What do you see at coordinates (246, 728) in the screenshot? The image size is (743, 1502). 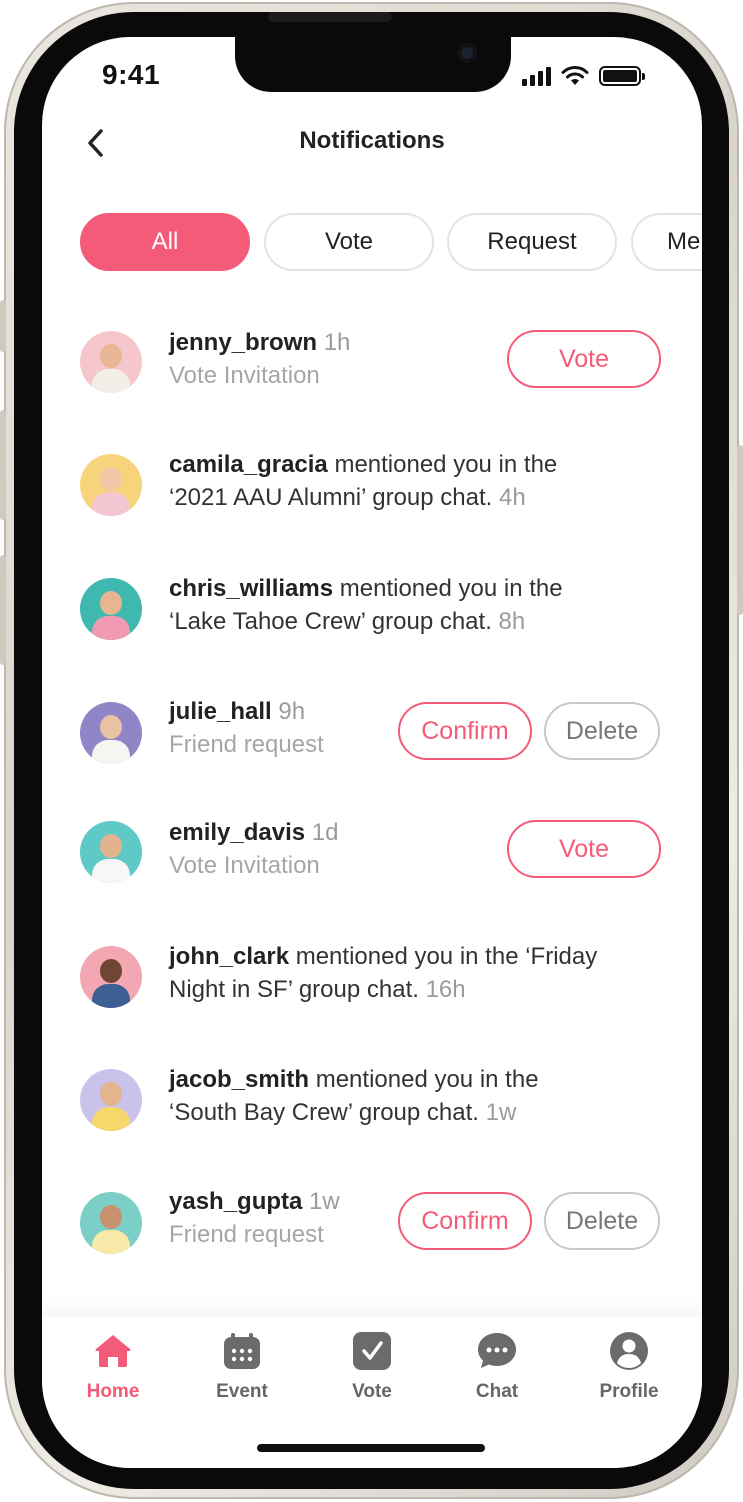 I see `notification-text: julie_hall 9h Friend request` at bounding box center [246, 728].